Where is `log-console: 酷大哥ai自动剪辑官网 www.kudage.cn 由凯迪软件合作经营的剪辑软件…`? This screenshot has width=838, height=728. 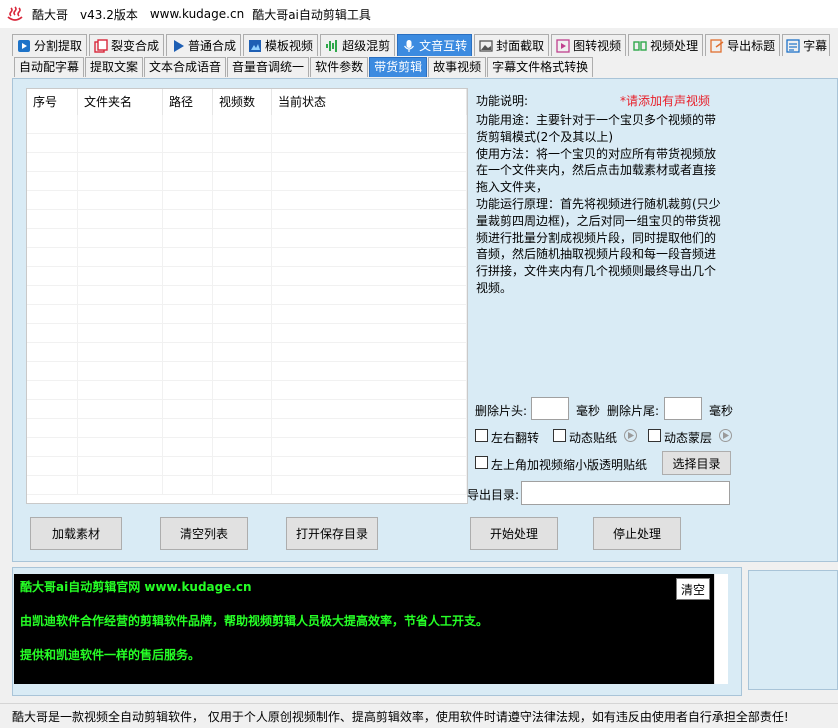 log-console: 酷大哥ai自动剪辑官网 www.kudage.cn 由凯迪软件合作经营的剪辑软件… is located at coordinates (364, 629).